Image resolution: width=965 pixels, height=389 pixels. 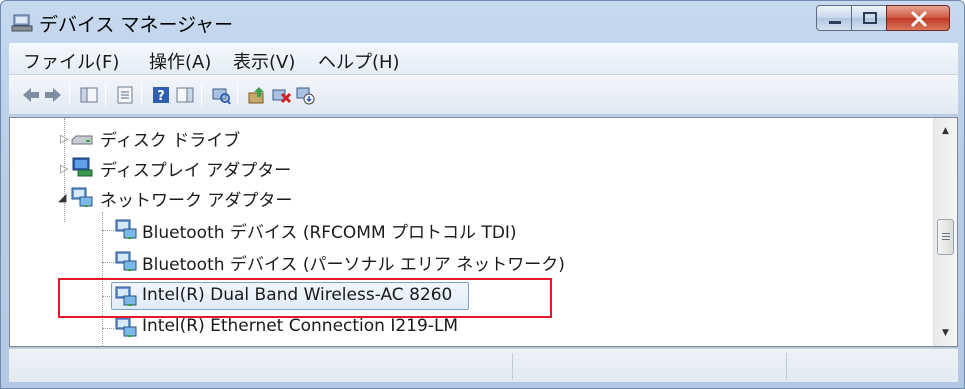 What do you see at coordinates (305, 298) in the screenshot?
I see `red-annotation-box` at bounding box center [305, 298].